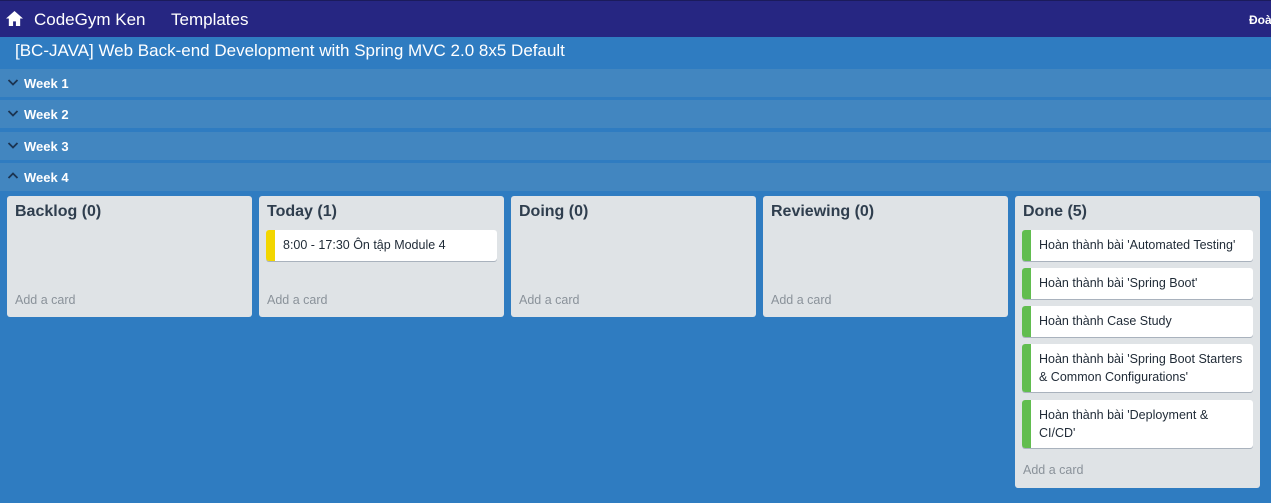 This screenshot has height=503, width=1271. I want to click on list-reviewing: Reviewing (0) Add a card, so click(885, 256).